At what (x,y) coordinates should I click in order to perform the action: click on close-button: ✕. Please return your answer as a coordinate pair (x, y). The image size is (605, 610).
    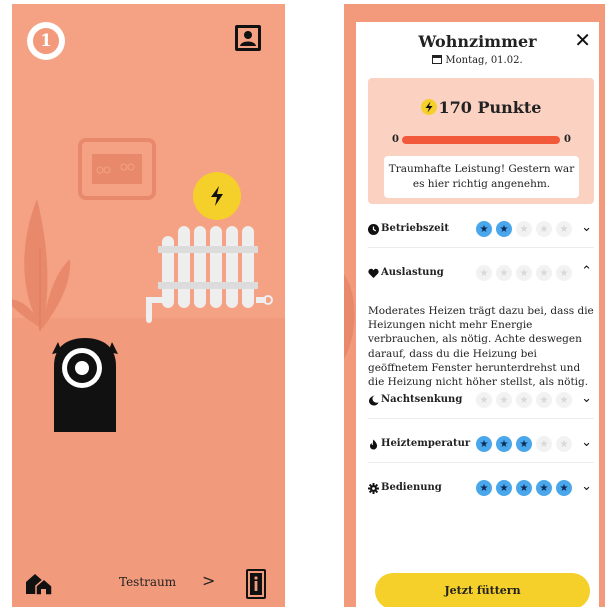
    Looking at the image, I should click on (582, 40).